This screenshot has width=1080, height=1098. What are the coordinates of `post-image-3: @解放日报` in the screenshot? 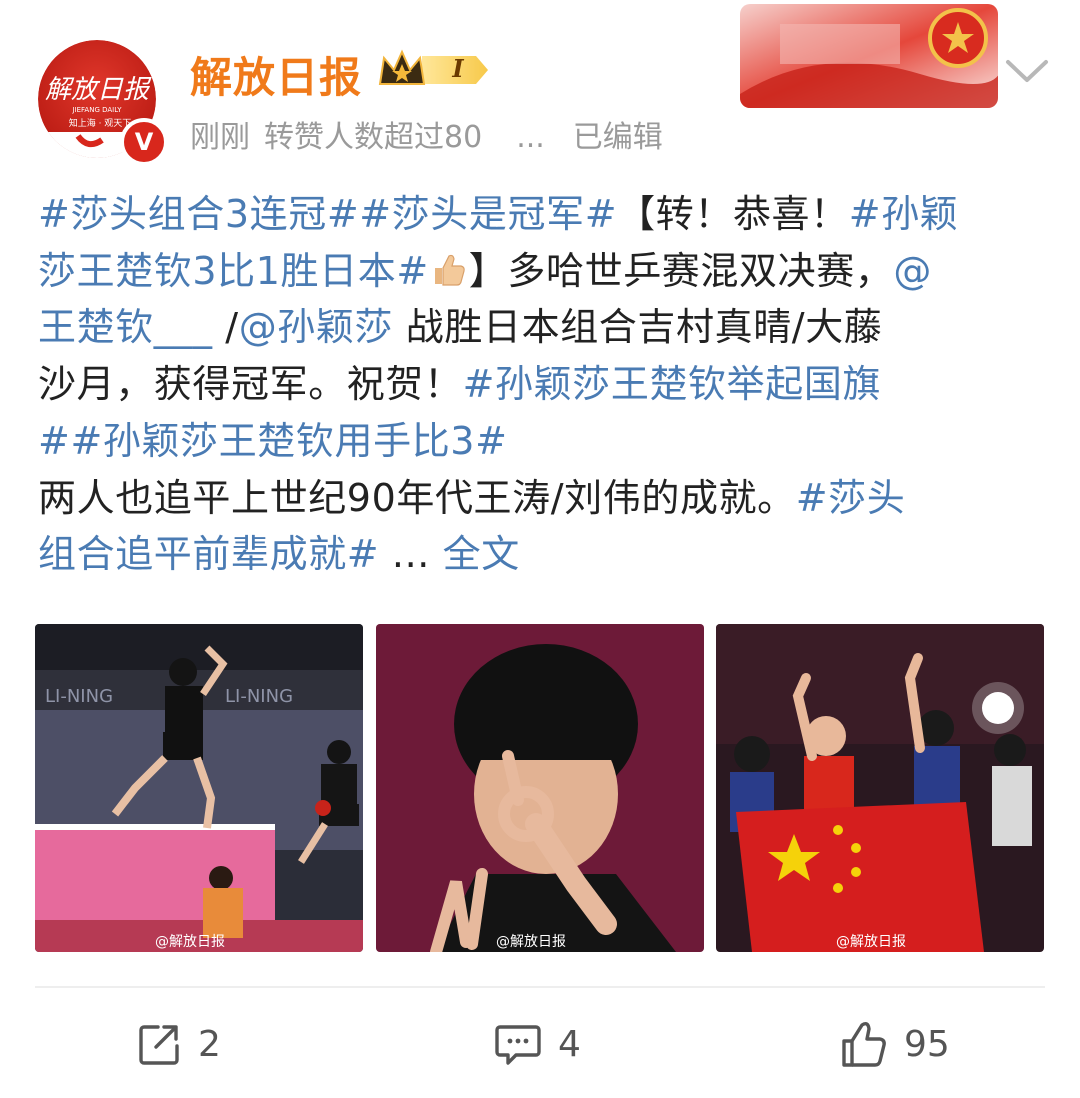 It's located at (880, 788).